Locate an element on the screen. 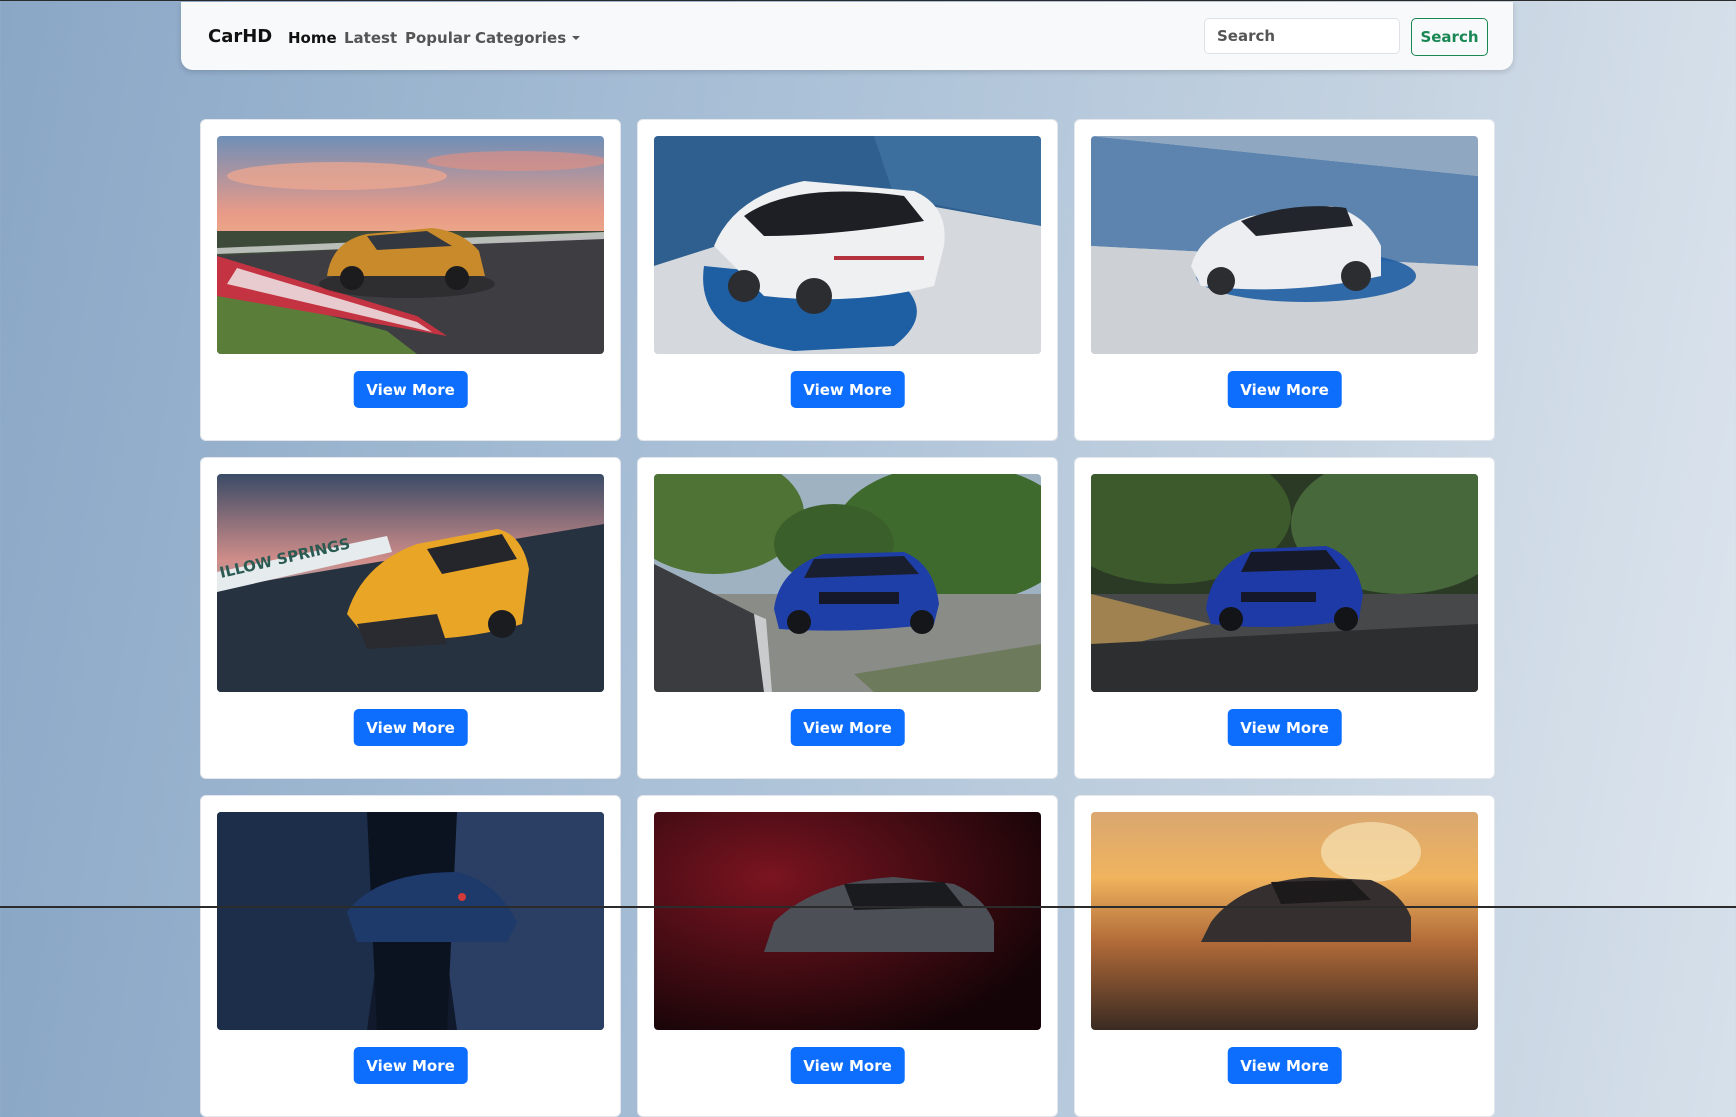  car-card: ILLOW SPRINGS View More is located at coordinates (410, 618).